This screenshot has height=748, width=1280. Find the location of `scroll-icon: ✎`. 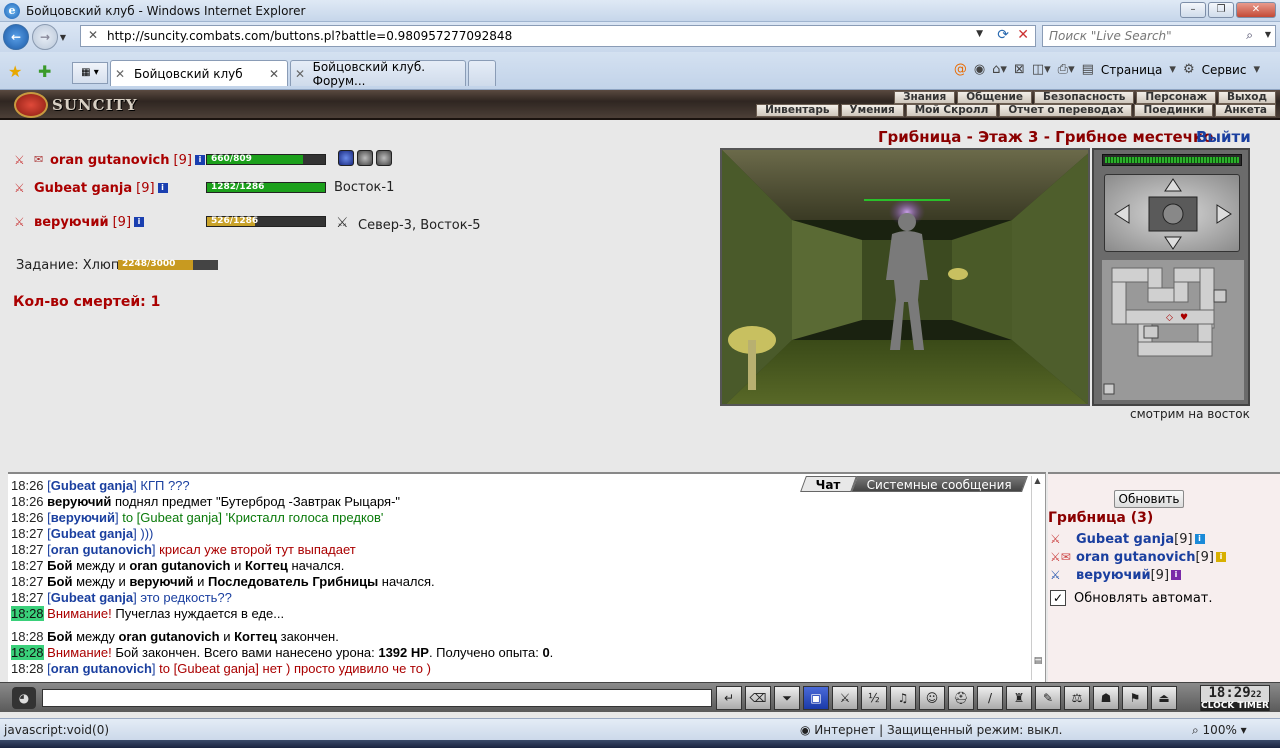

scroll-icon: ✎ is located at coordinates (1048, 698).